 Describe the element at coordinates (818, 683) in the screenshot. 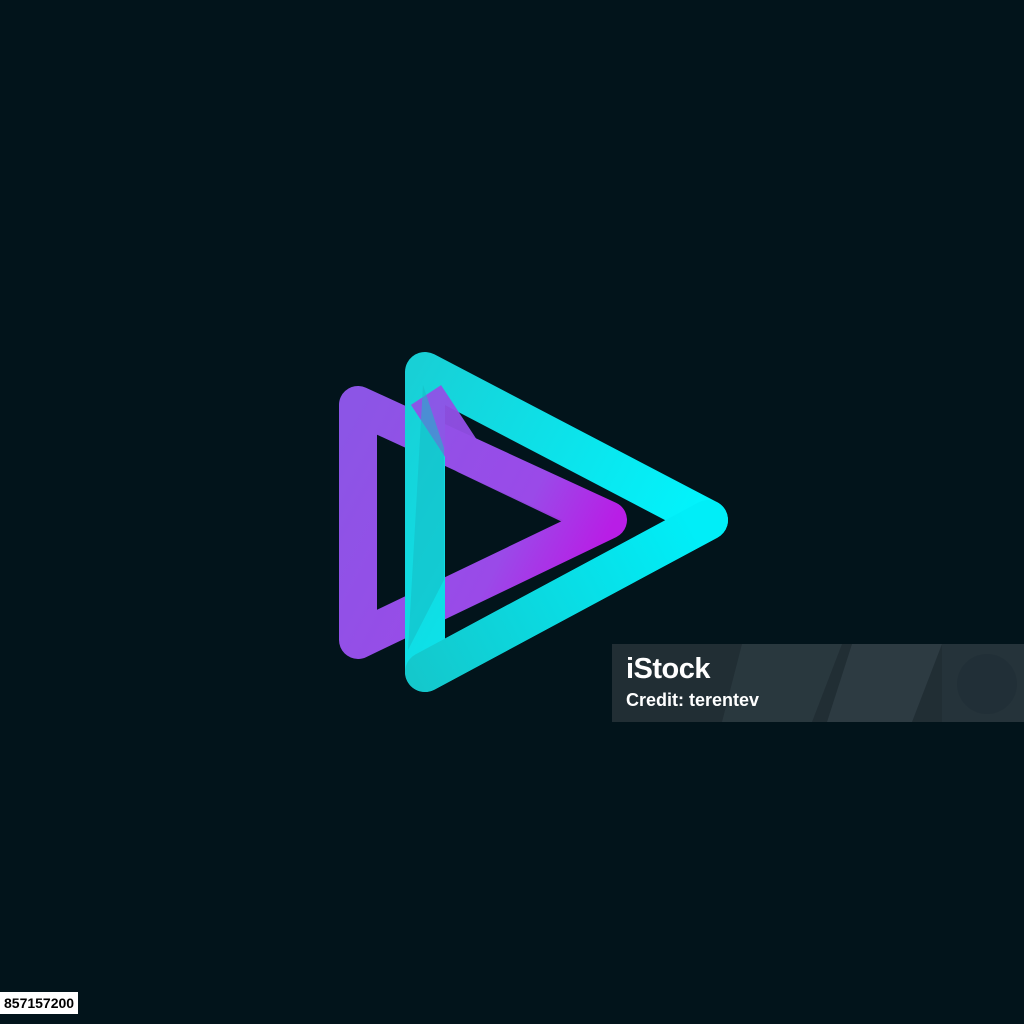

I see `istock-watermark: iStock Credit: terentev` at that location.